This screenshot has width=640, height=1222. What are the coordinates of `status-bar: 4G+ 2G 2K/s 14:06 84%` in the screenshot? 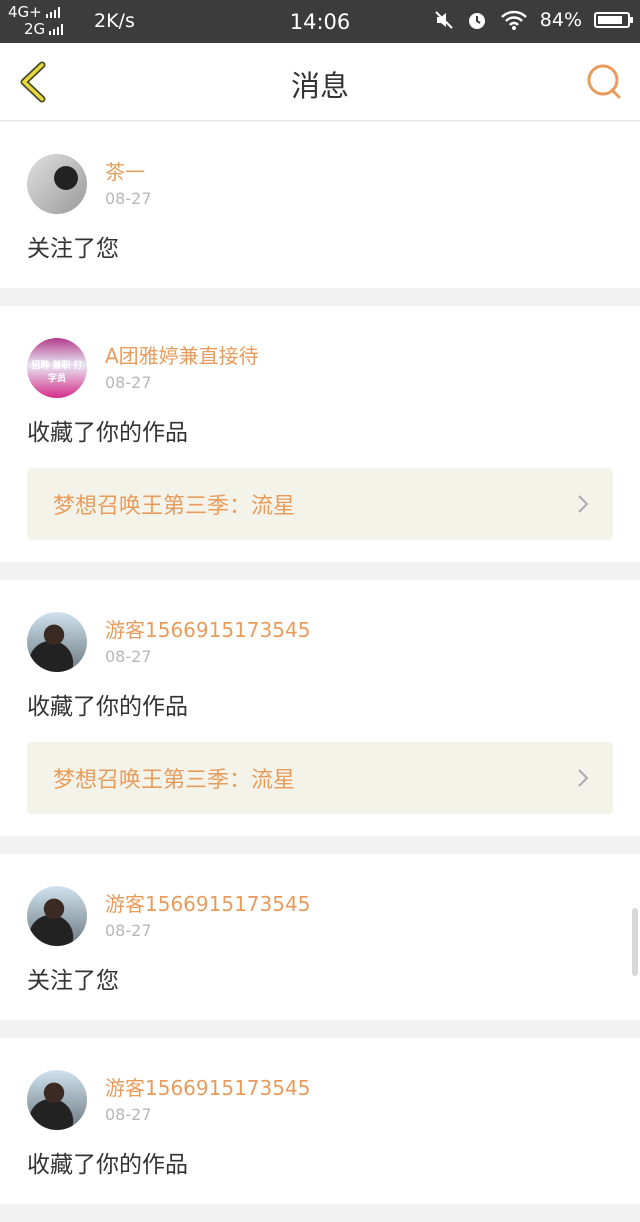 It's located at (320, 21).